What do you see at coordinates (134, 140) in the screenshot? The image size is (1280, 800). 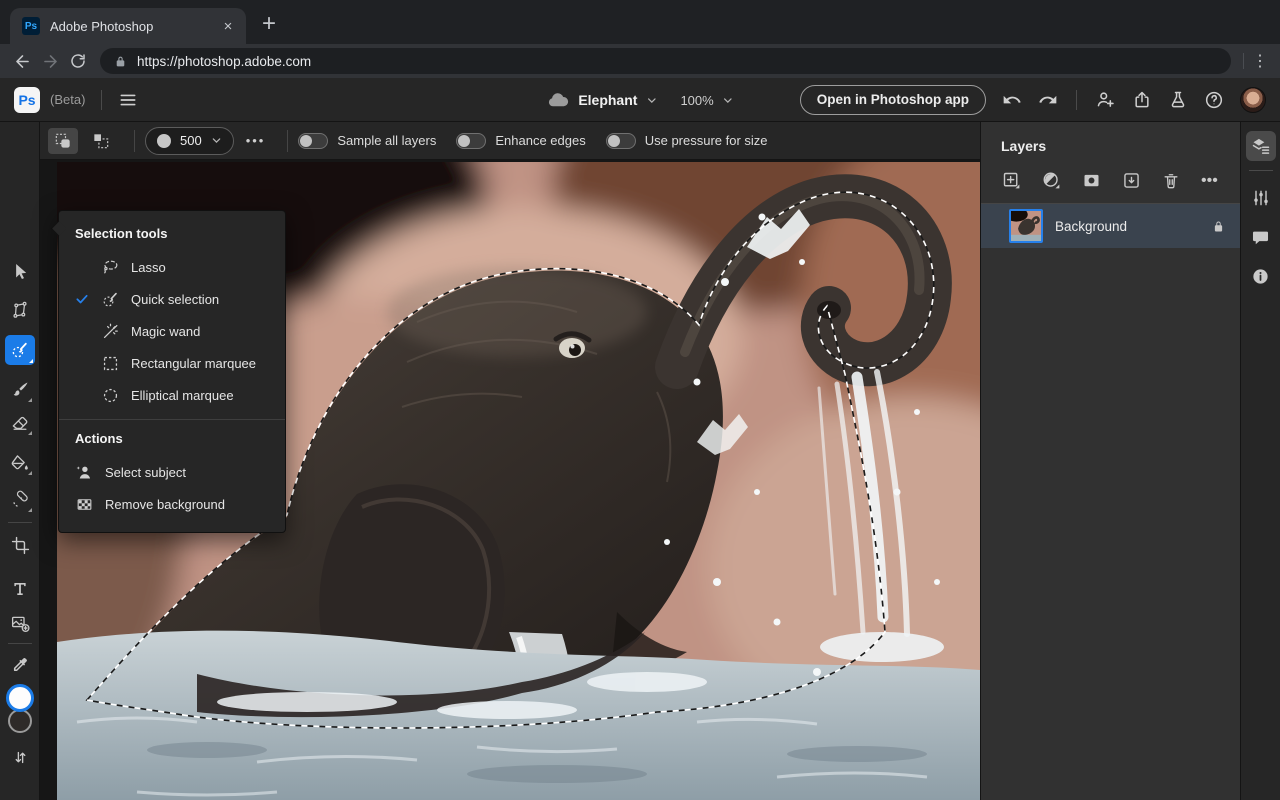 I see `options-divider` at bounding box center [134, 140].